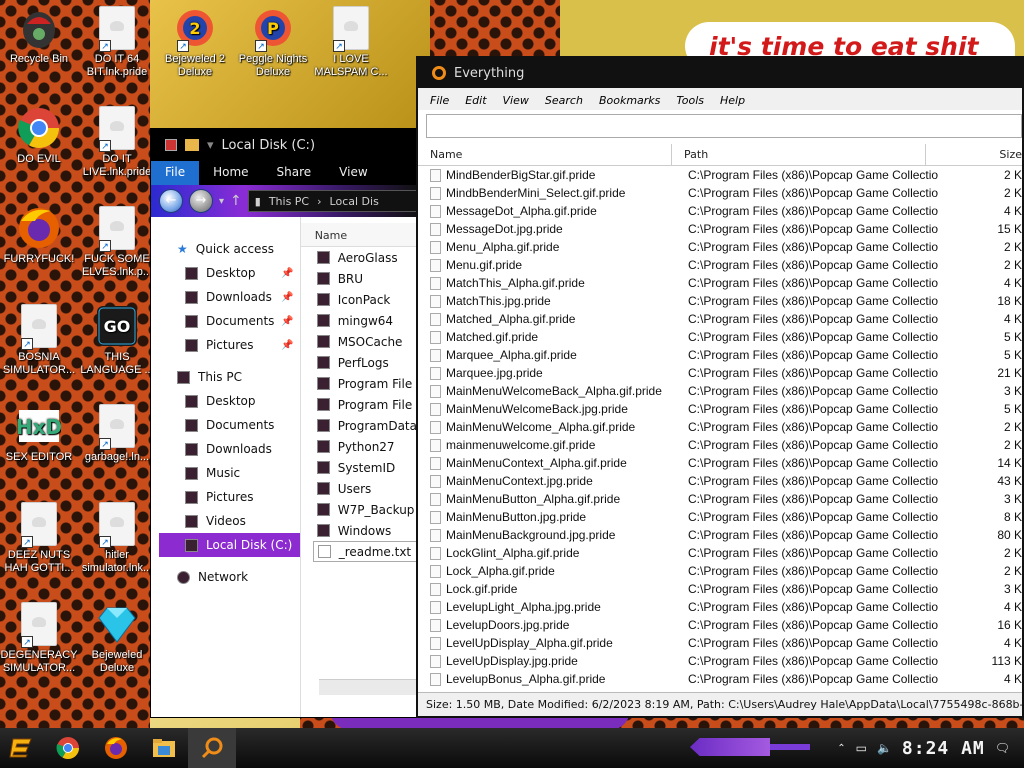 The height and width of the screenshot is (768, 1024). Describe the element at coordinates (273, 43) in the screenshot. I see `desktop-icon-item: P ↗ Peggle Nights Deluxe` at that location.